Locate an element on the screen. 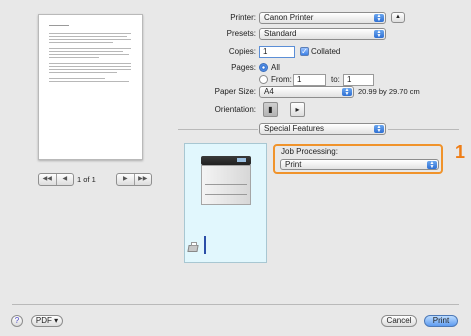 The height and width of the screenshot is (336, 471). landscape-orientation-button: ▸ is located at coordinates (297, 109).